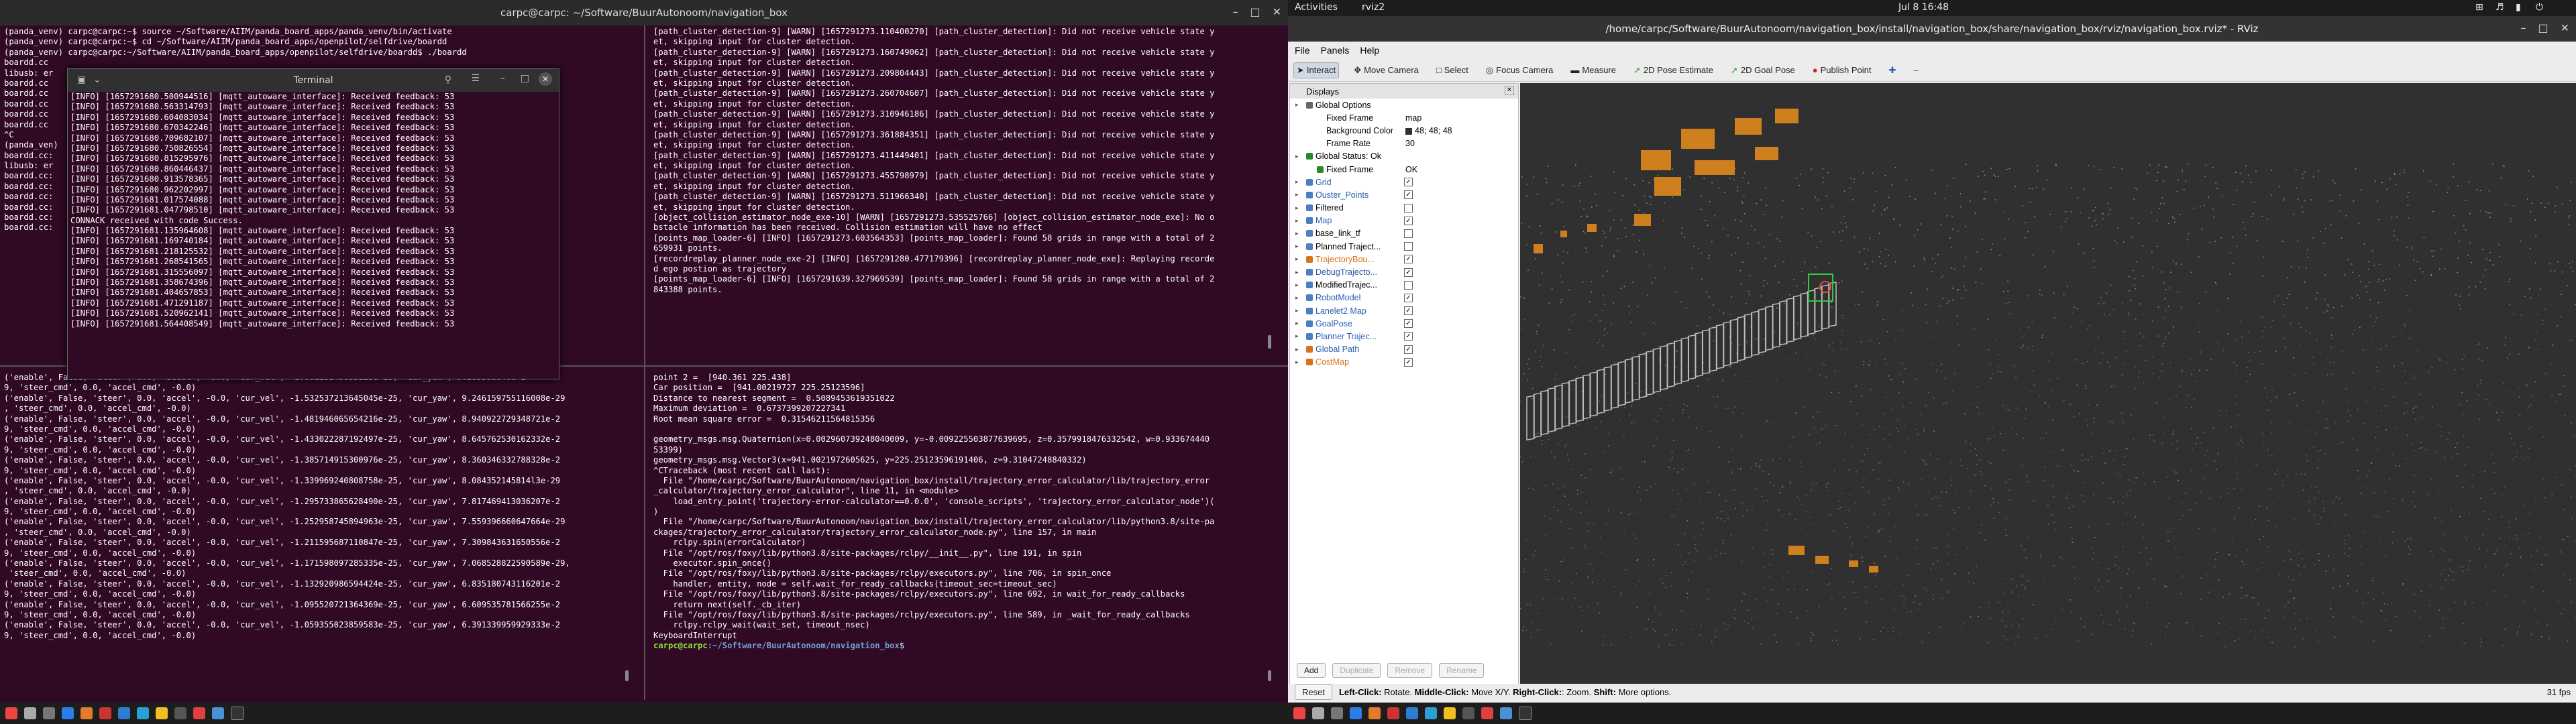 This screenshot has height=724, width=2576. I want to click on power-icon: ⏻, so click(2539, 7).